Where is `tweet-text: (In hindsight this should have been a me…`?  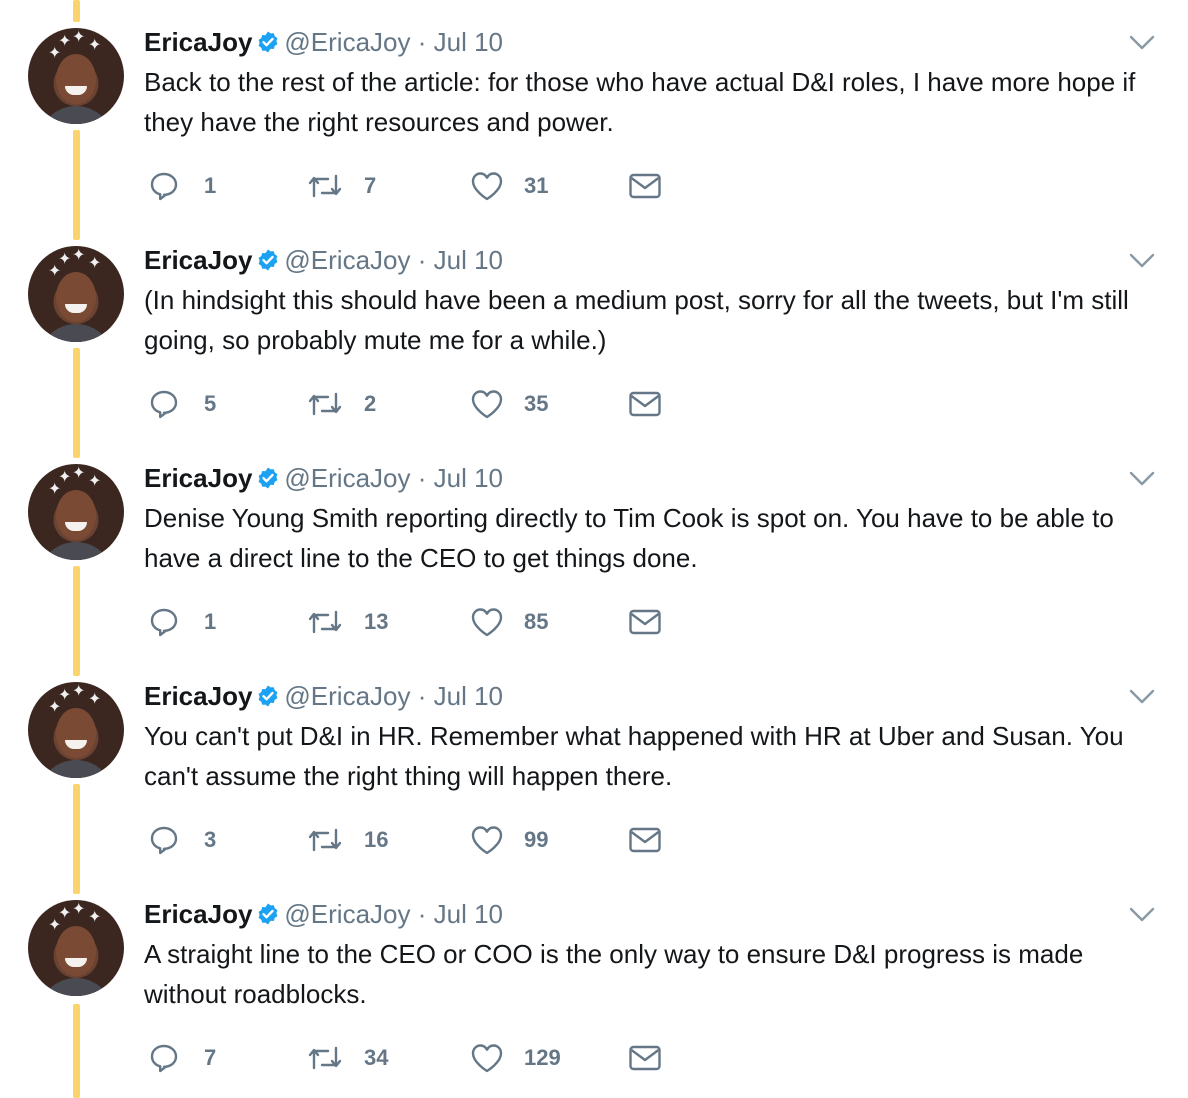
tweet-text: (In hindsight this should have been a me… is located at coordinates (636, 320).